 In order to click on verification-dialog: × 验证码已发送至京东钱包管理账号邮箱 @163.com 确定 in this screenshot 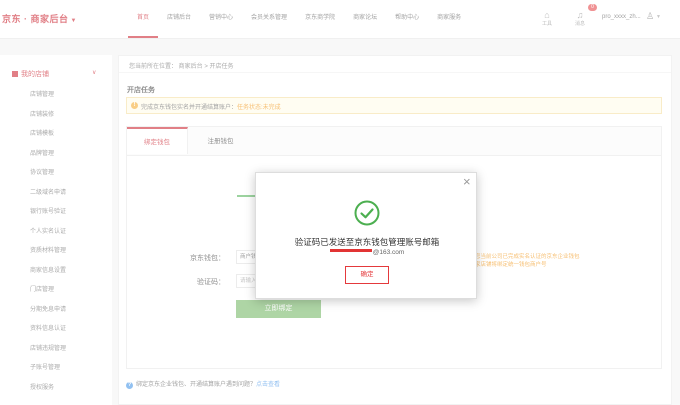, I will do `click(366, 235)`.